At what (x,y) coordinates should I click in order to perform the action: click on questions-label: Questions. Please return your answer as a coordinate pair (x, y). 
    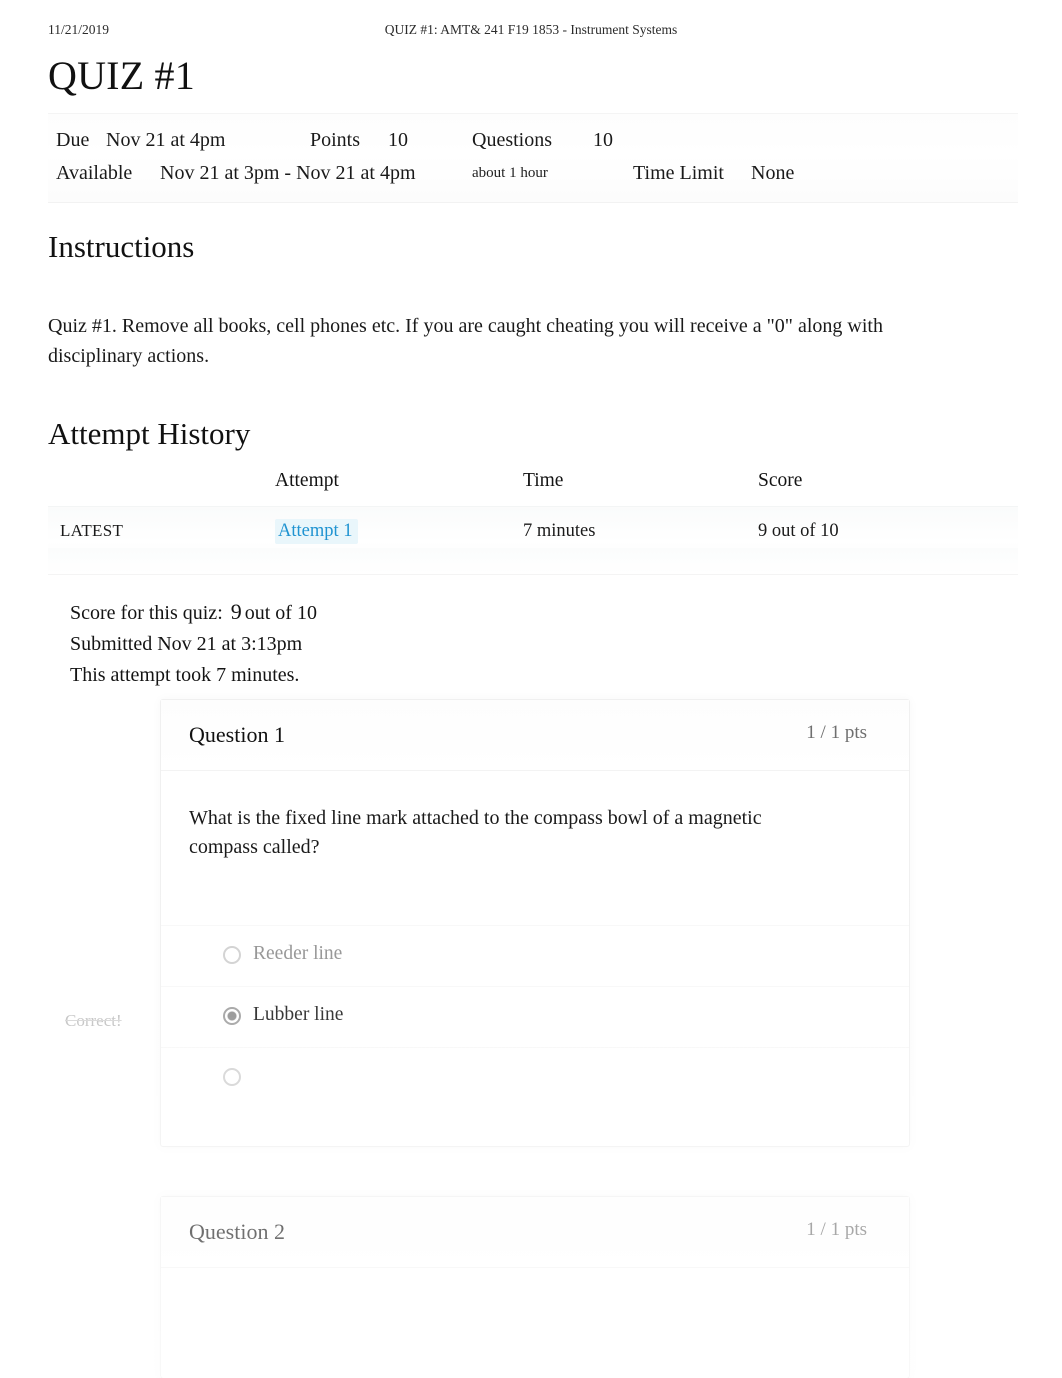
    Looking at the image, I should click on (512, 140).